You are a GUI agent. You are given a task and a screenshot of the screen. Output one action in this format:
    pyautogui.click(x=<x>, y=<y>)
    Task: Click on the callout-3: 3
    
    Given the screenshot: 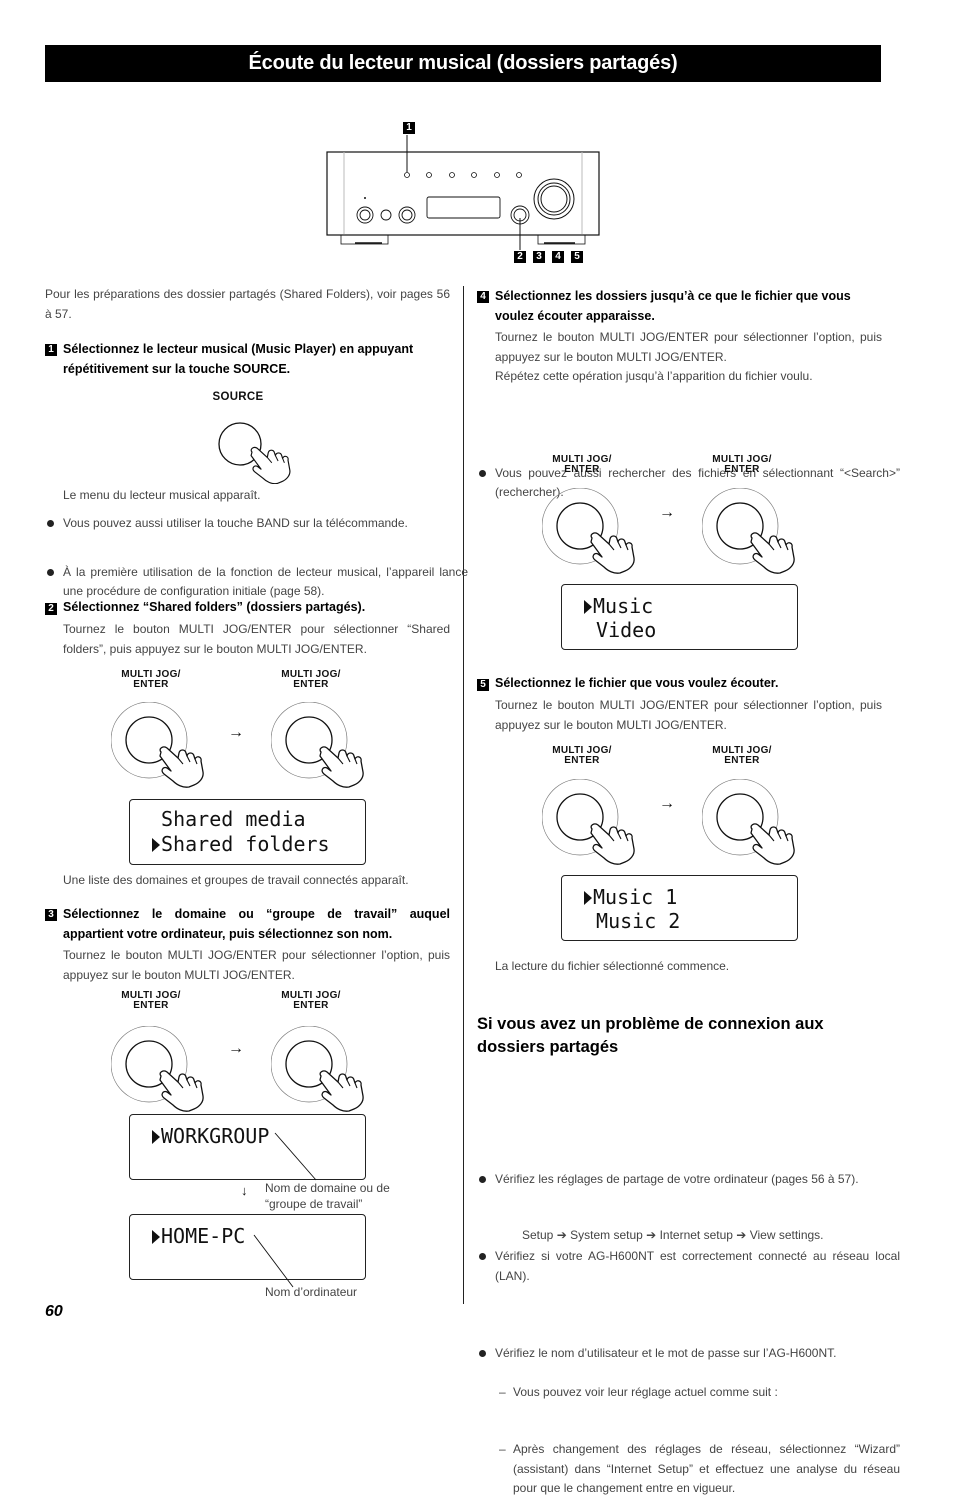 What is the action you would take?
    pyautogui.click(x=539, y=257)
    